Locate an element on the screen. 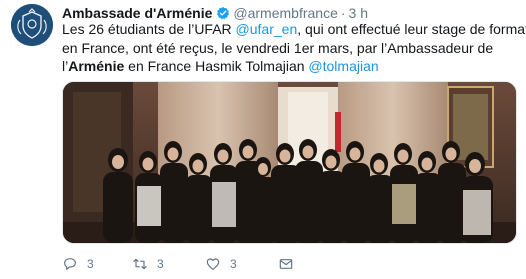 The width and height of the screenshot is (526, 279). verified-badge-icon is located at coordinates (223, 13).